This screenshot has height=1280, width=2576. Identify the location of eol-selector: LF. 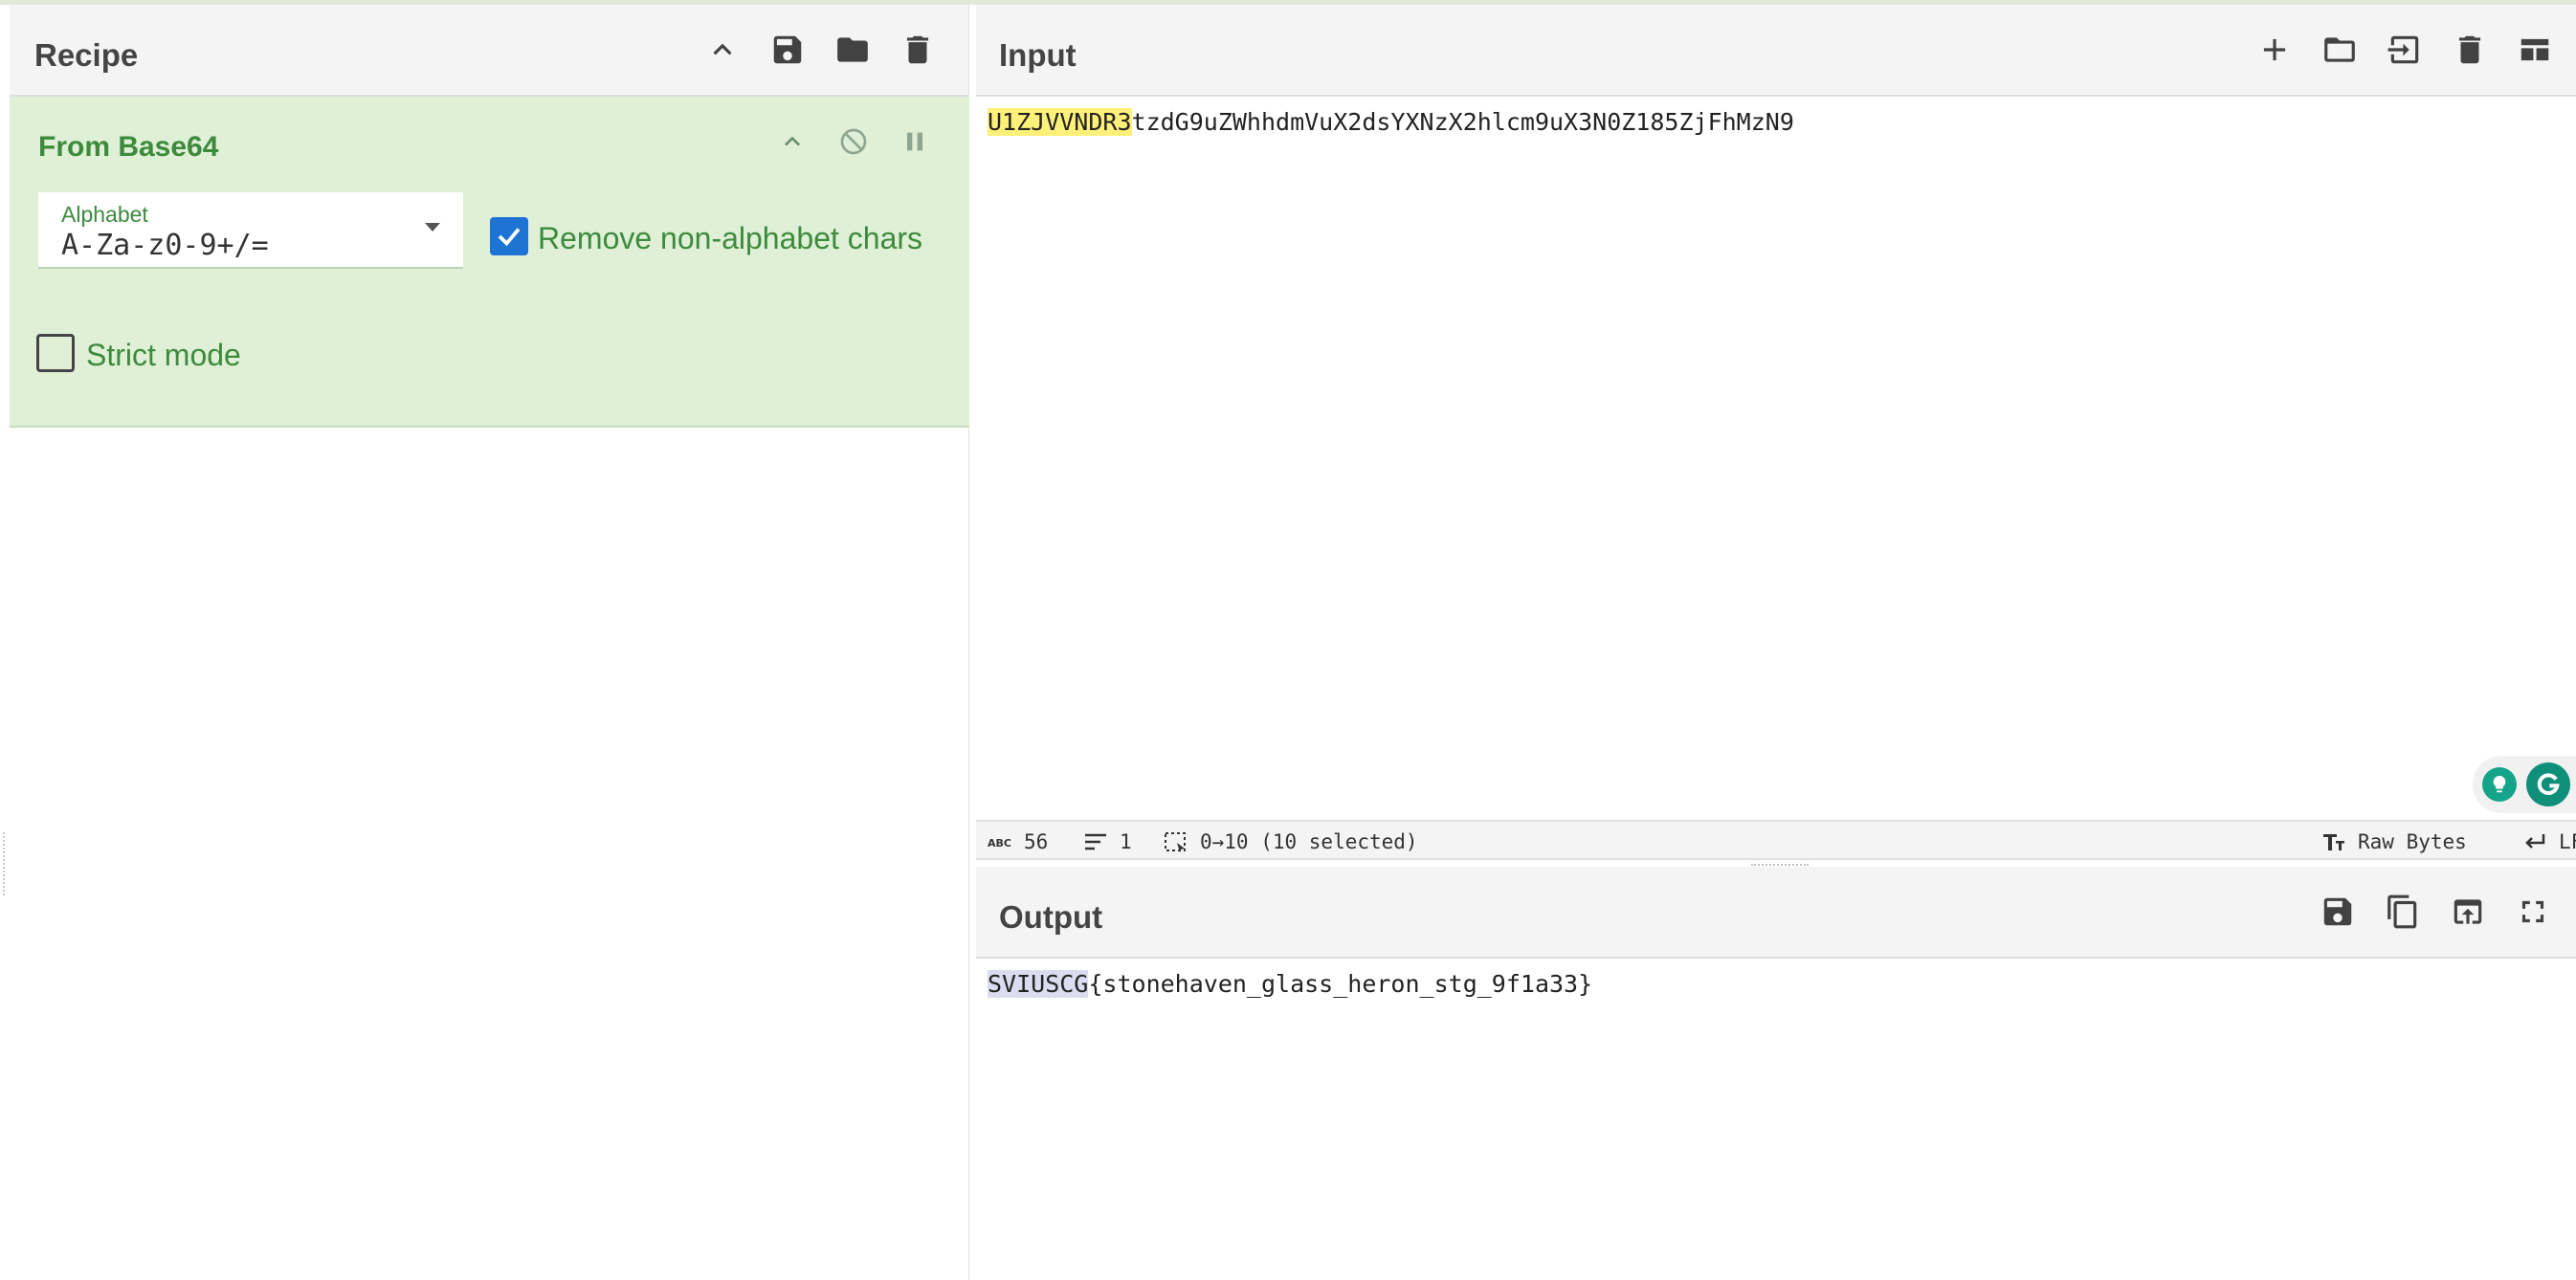
(2549, 841).